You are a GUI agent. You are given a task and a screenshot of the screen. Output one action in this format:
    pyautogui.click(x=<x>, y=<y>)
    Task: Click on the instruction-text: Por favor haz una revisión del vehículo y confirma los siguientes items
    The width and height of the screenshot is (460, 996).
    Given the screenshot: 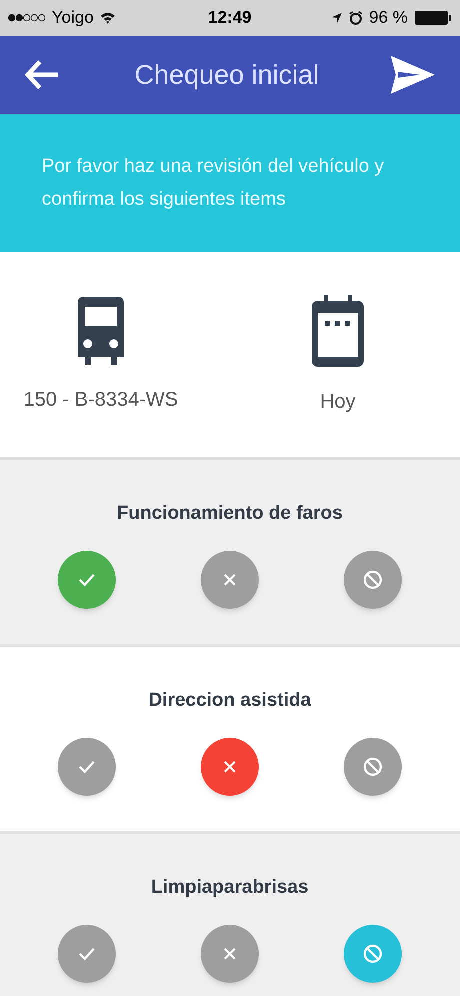 What is the action you would take?
    pyautogui.click(x=214, y=183)
    